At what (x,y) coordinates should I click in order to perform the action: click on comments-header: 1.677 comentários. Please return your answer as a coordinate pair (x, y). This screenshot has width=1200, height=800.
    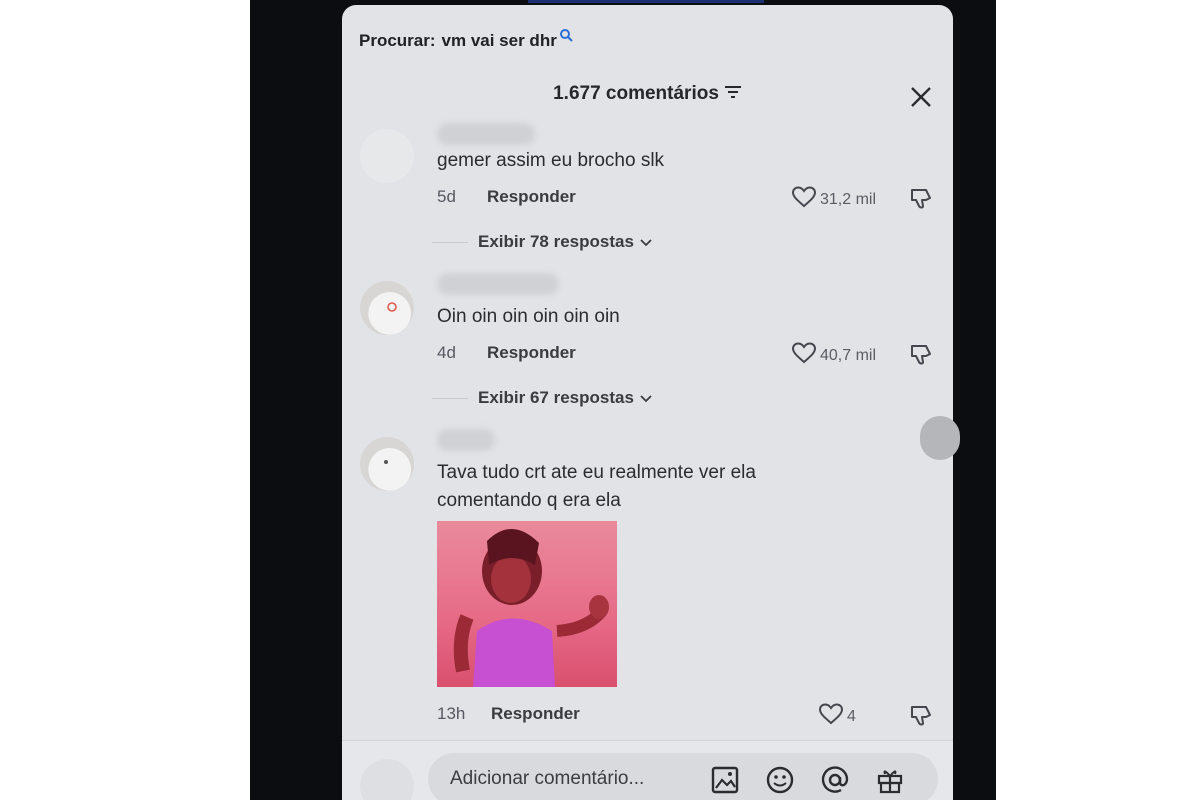
    Looking at the image, I should click on (647, 98).